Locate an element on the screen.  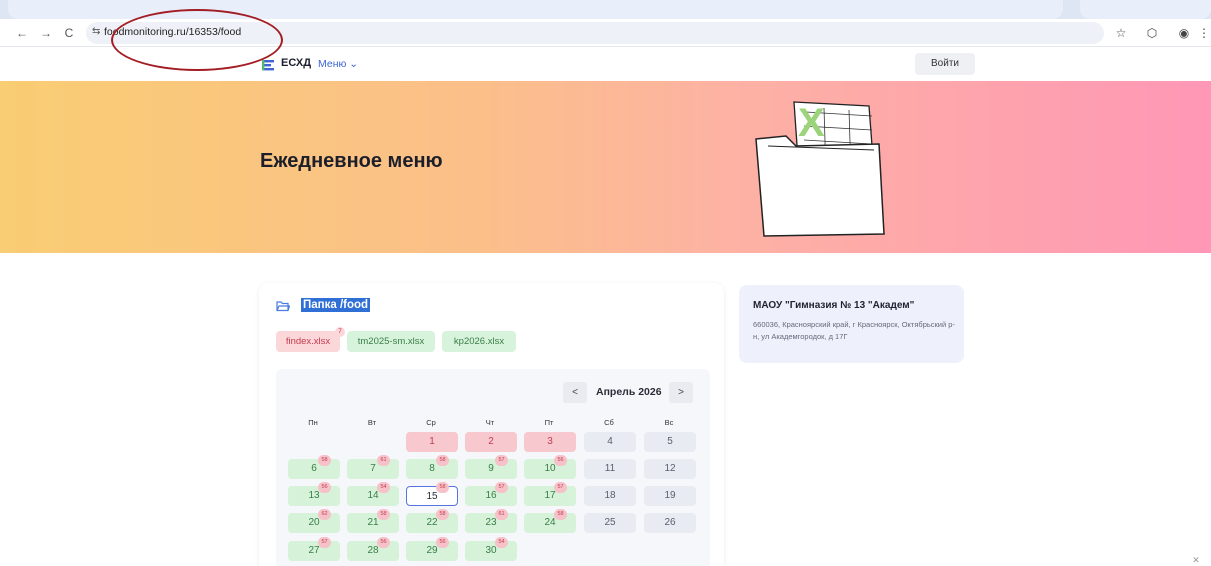
calendar-weekday: Ср is located at coordinates (431, 422).